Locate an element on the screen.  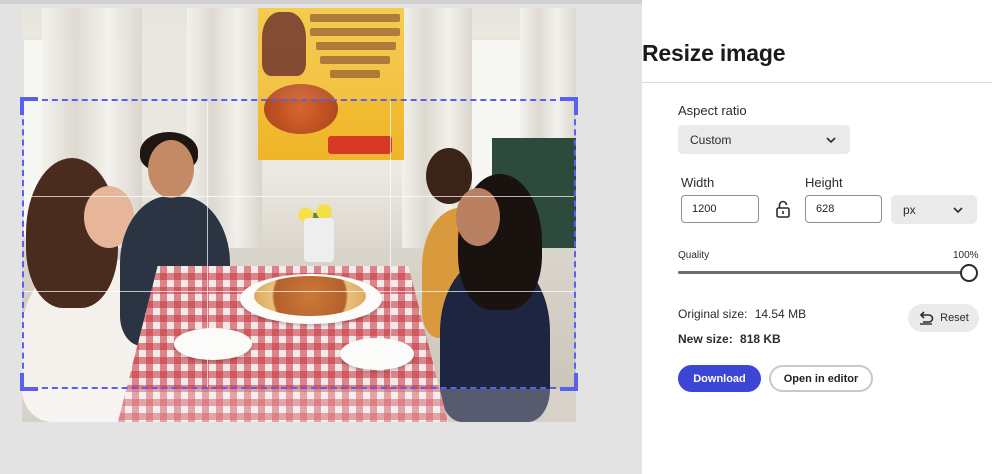
divider is located at coordinates (817, 82).